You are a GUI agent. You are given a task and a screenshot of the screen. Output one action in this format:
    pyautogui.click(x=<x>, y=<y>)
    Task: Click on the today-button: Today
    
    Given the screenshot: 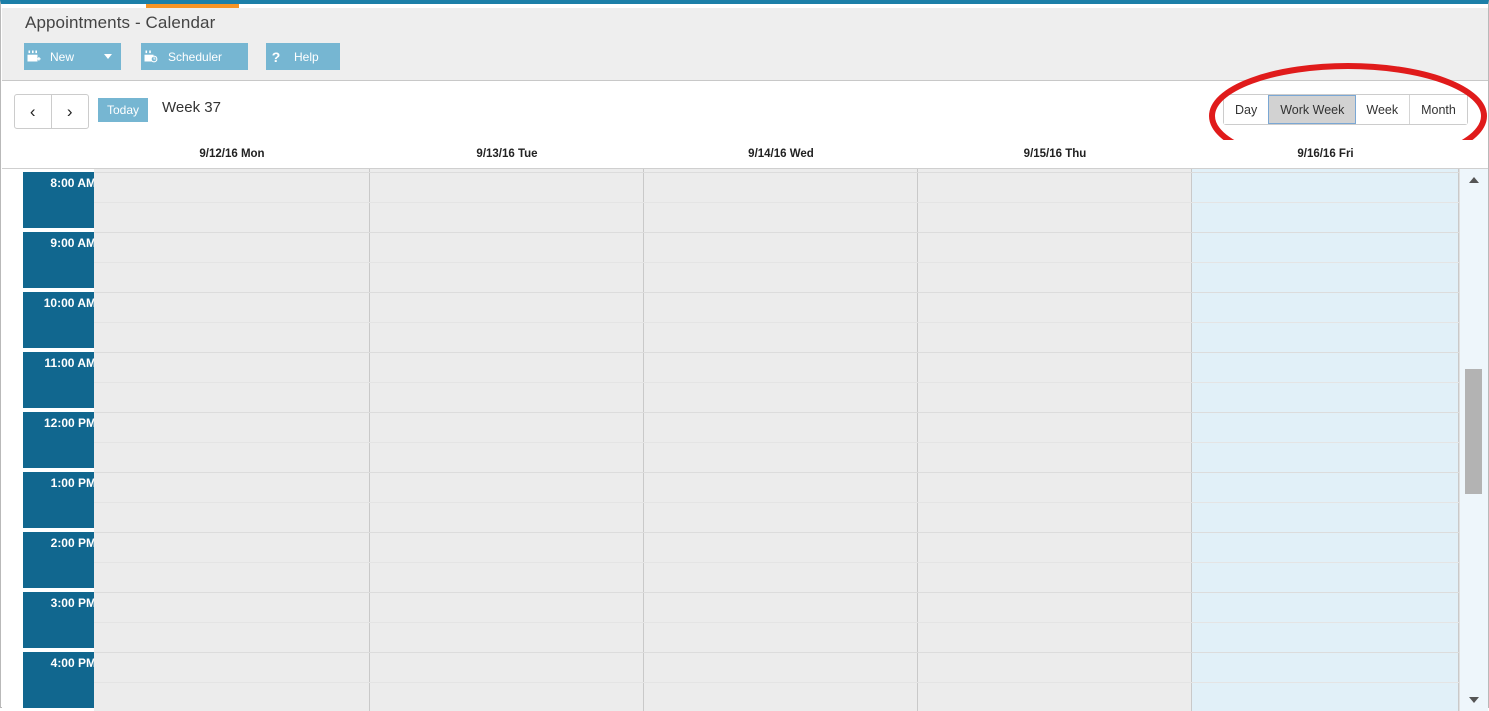 What is the action you would take?
    pyautogui.click(x=123, y=110)
    